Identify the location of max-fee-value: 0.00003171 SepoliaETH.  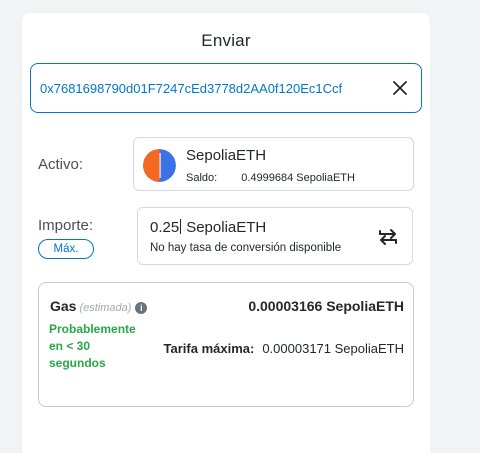
(333, 348).